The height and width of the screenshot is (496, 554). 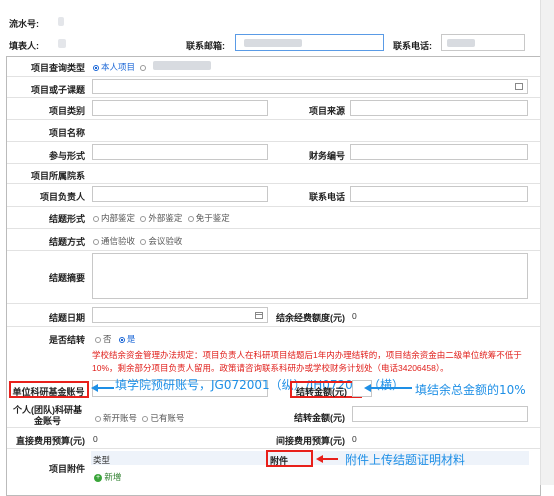 What do you see at coordinates (354, 316) in the screenshot?
I see `balance-value: 0` at bounding box center [354, 316].